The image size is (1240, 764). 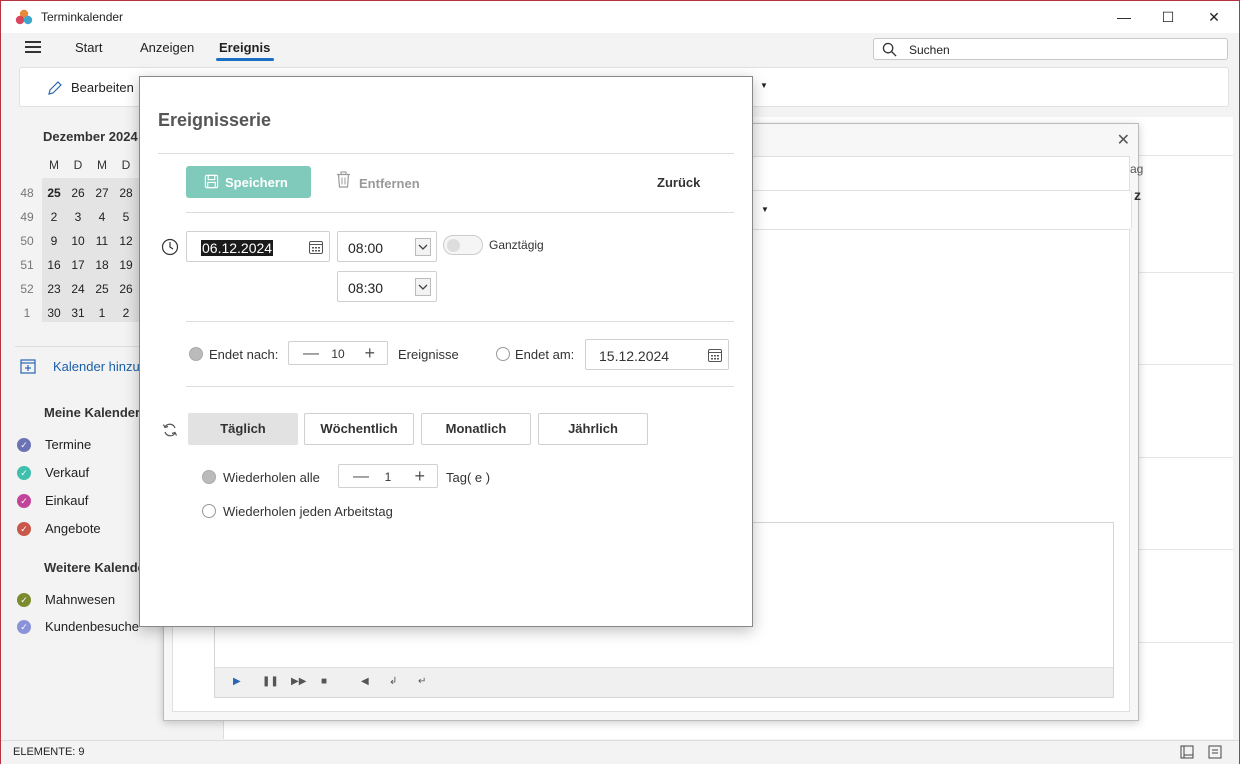 I want to click on day-cell: 19, so click(x=126, y=265).